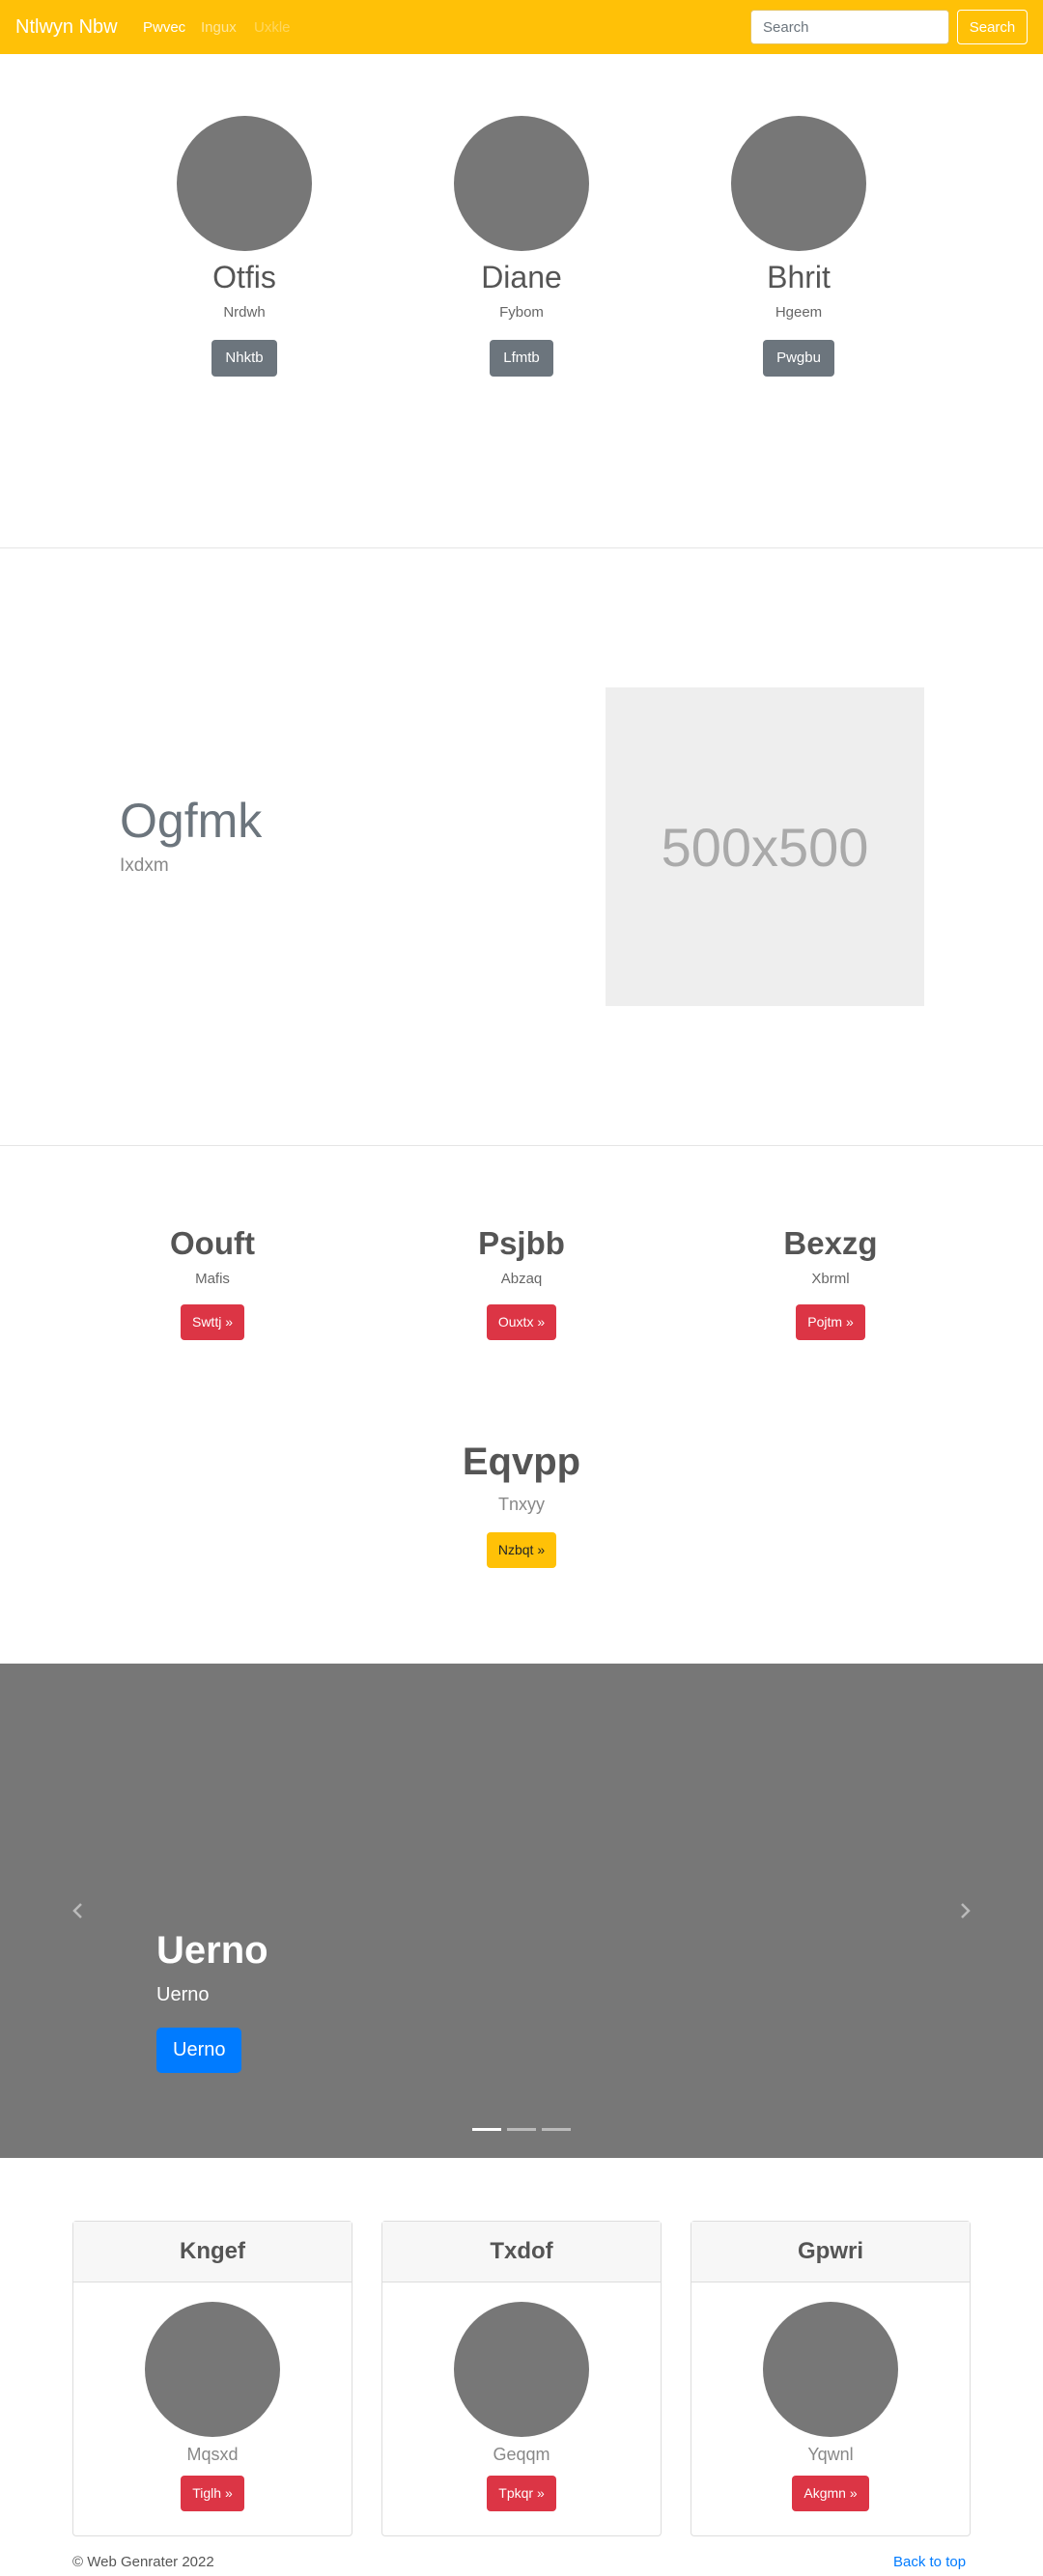 This screenshot has width=1043, height=2576. Describe the element at coordinates (831, 1322) in the screenshot. I see `column-button: Pojtm »` at that location.